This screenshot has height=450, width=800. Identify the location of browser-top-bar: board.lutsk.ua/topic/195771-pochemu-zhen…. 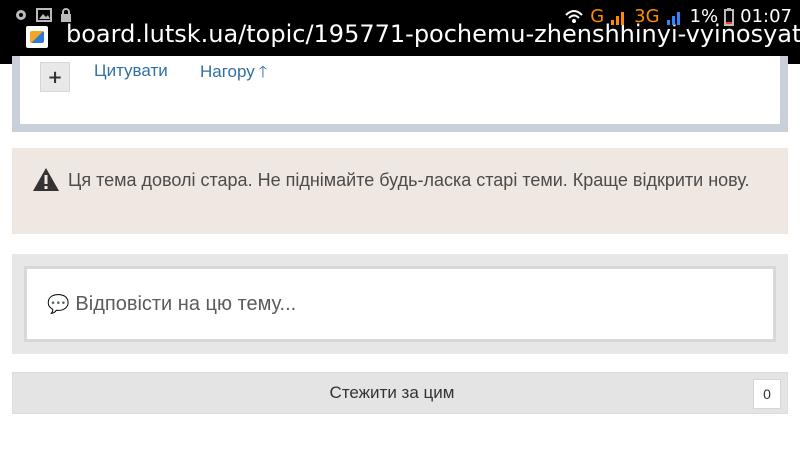
(400, 32).